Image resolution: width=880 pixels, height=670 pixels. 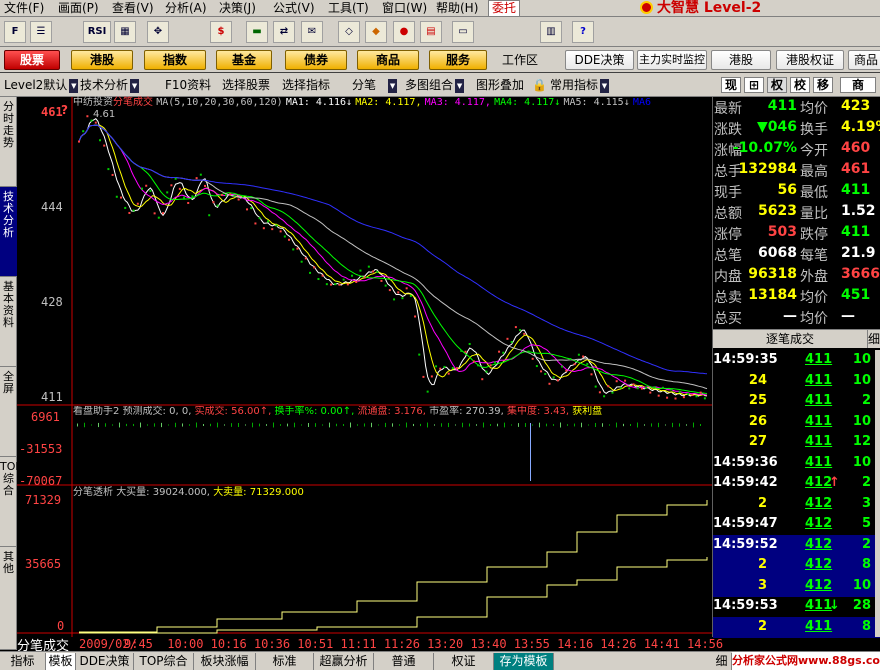 What do you see at coordinates (524, 661) in the screenshot?
I see `bt-save-template: 存为模板` at bounding box center [524, 661].